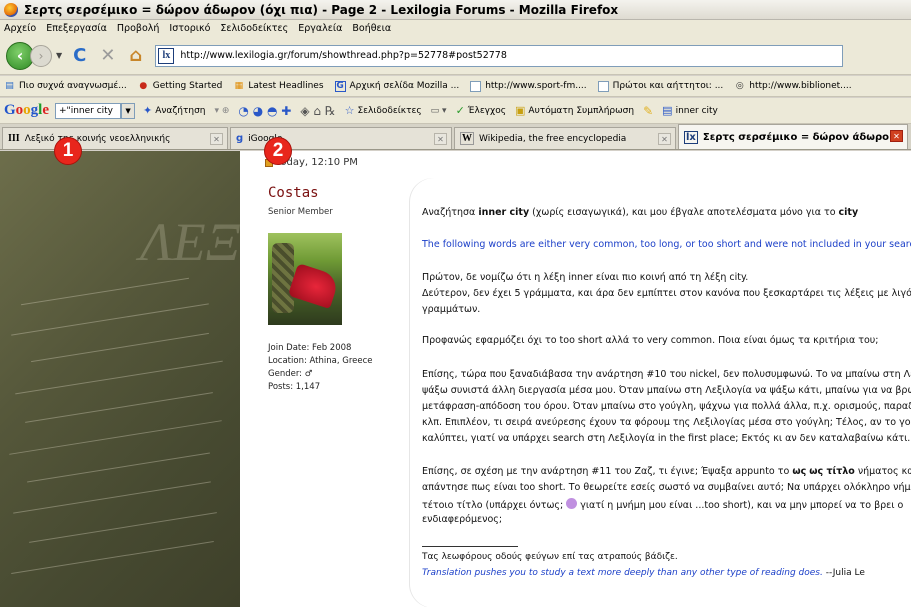 Image resolution: width=911 pixels, height=607 pixels. I want to click on google-term-label: inner city, so click(696, 110).